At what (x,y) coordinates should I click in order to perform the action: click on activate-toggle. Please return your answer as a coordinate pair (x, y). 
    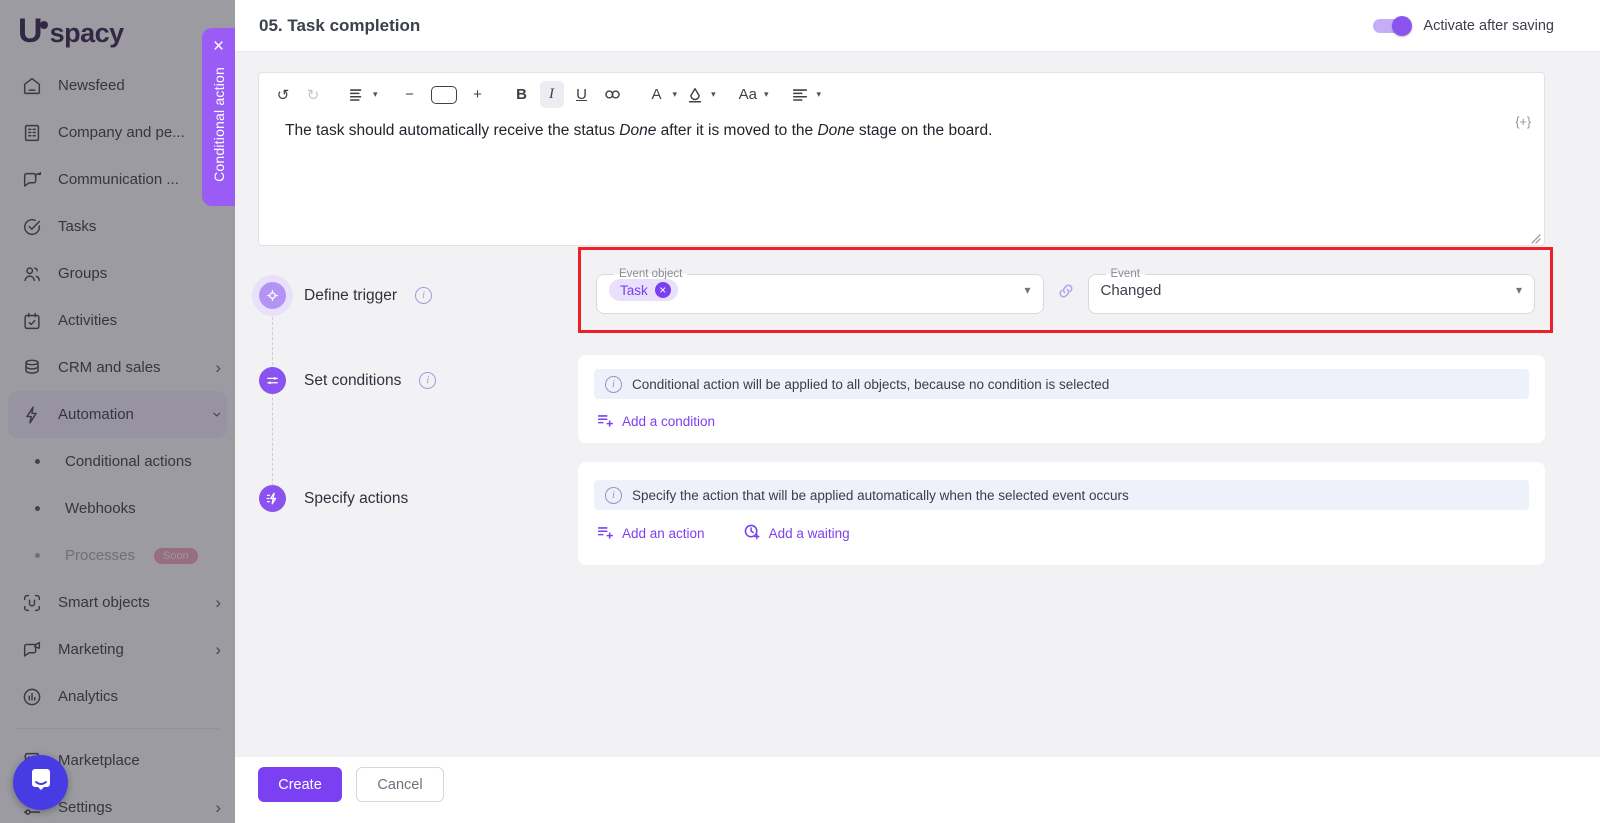
    Looking at the image, I should click on (1393, 25).